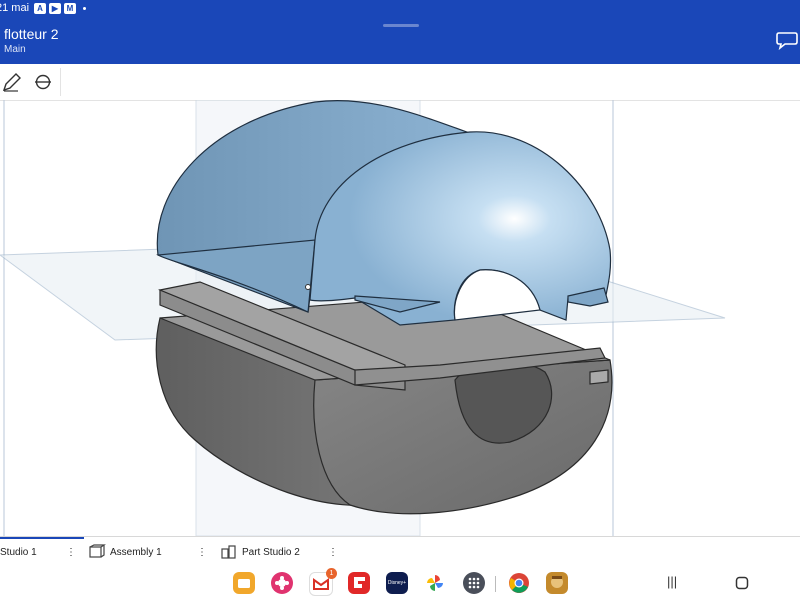 The width and height of the screenshot is (800, 600). What do you see at coordinates (40, 8) in the screenshot?
I see `accessibility-notification-icon: A` at bounding box center [40, 8].